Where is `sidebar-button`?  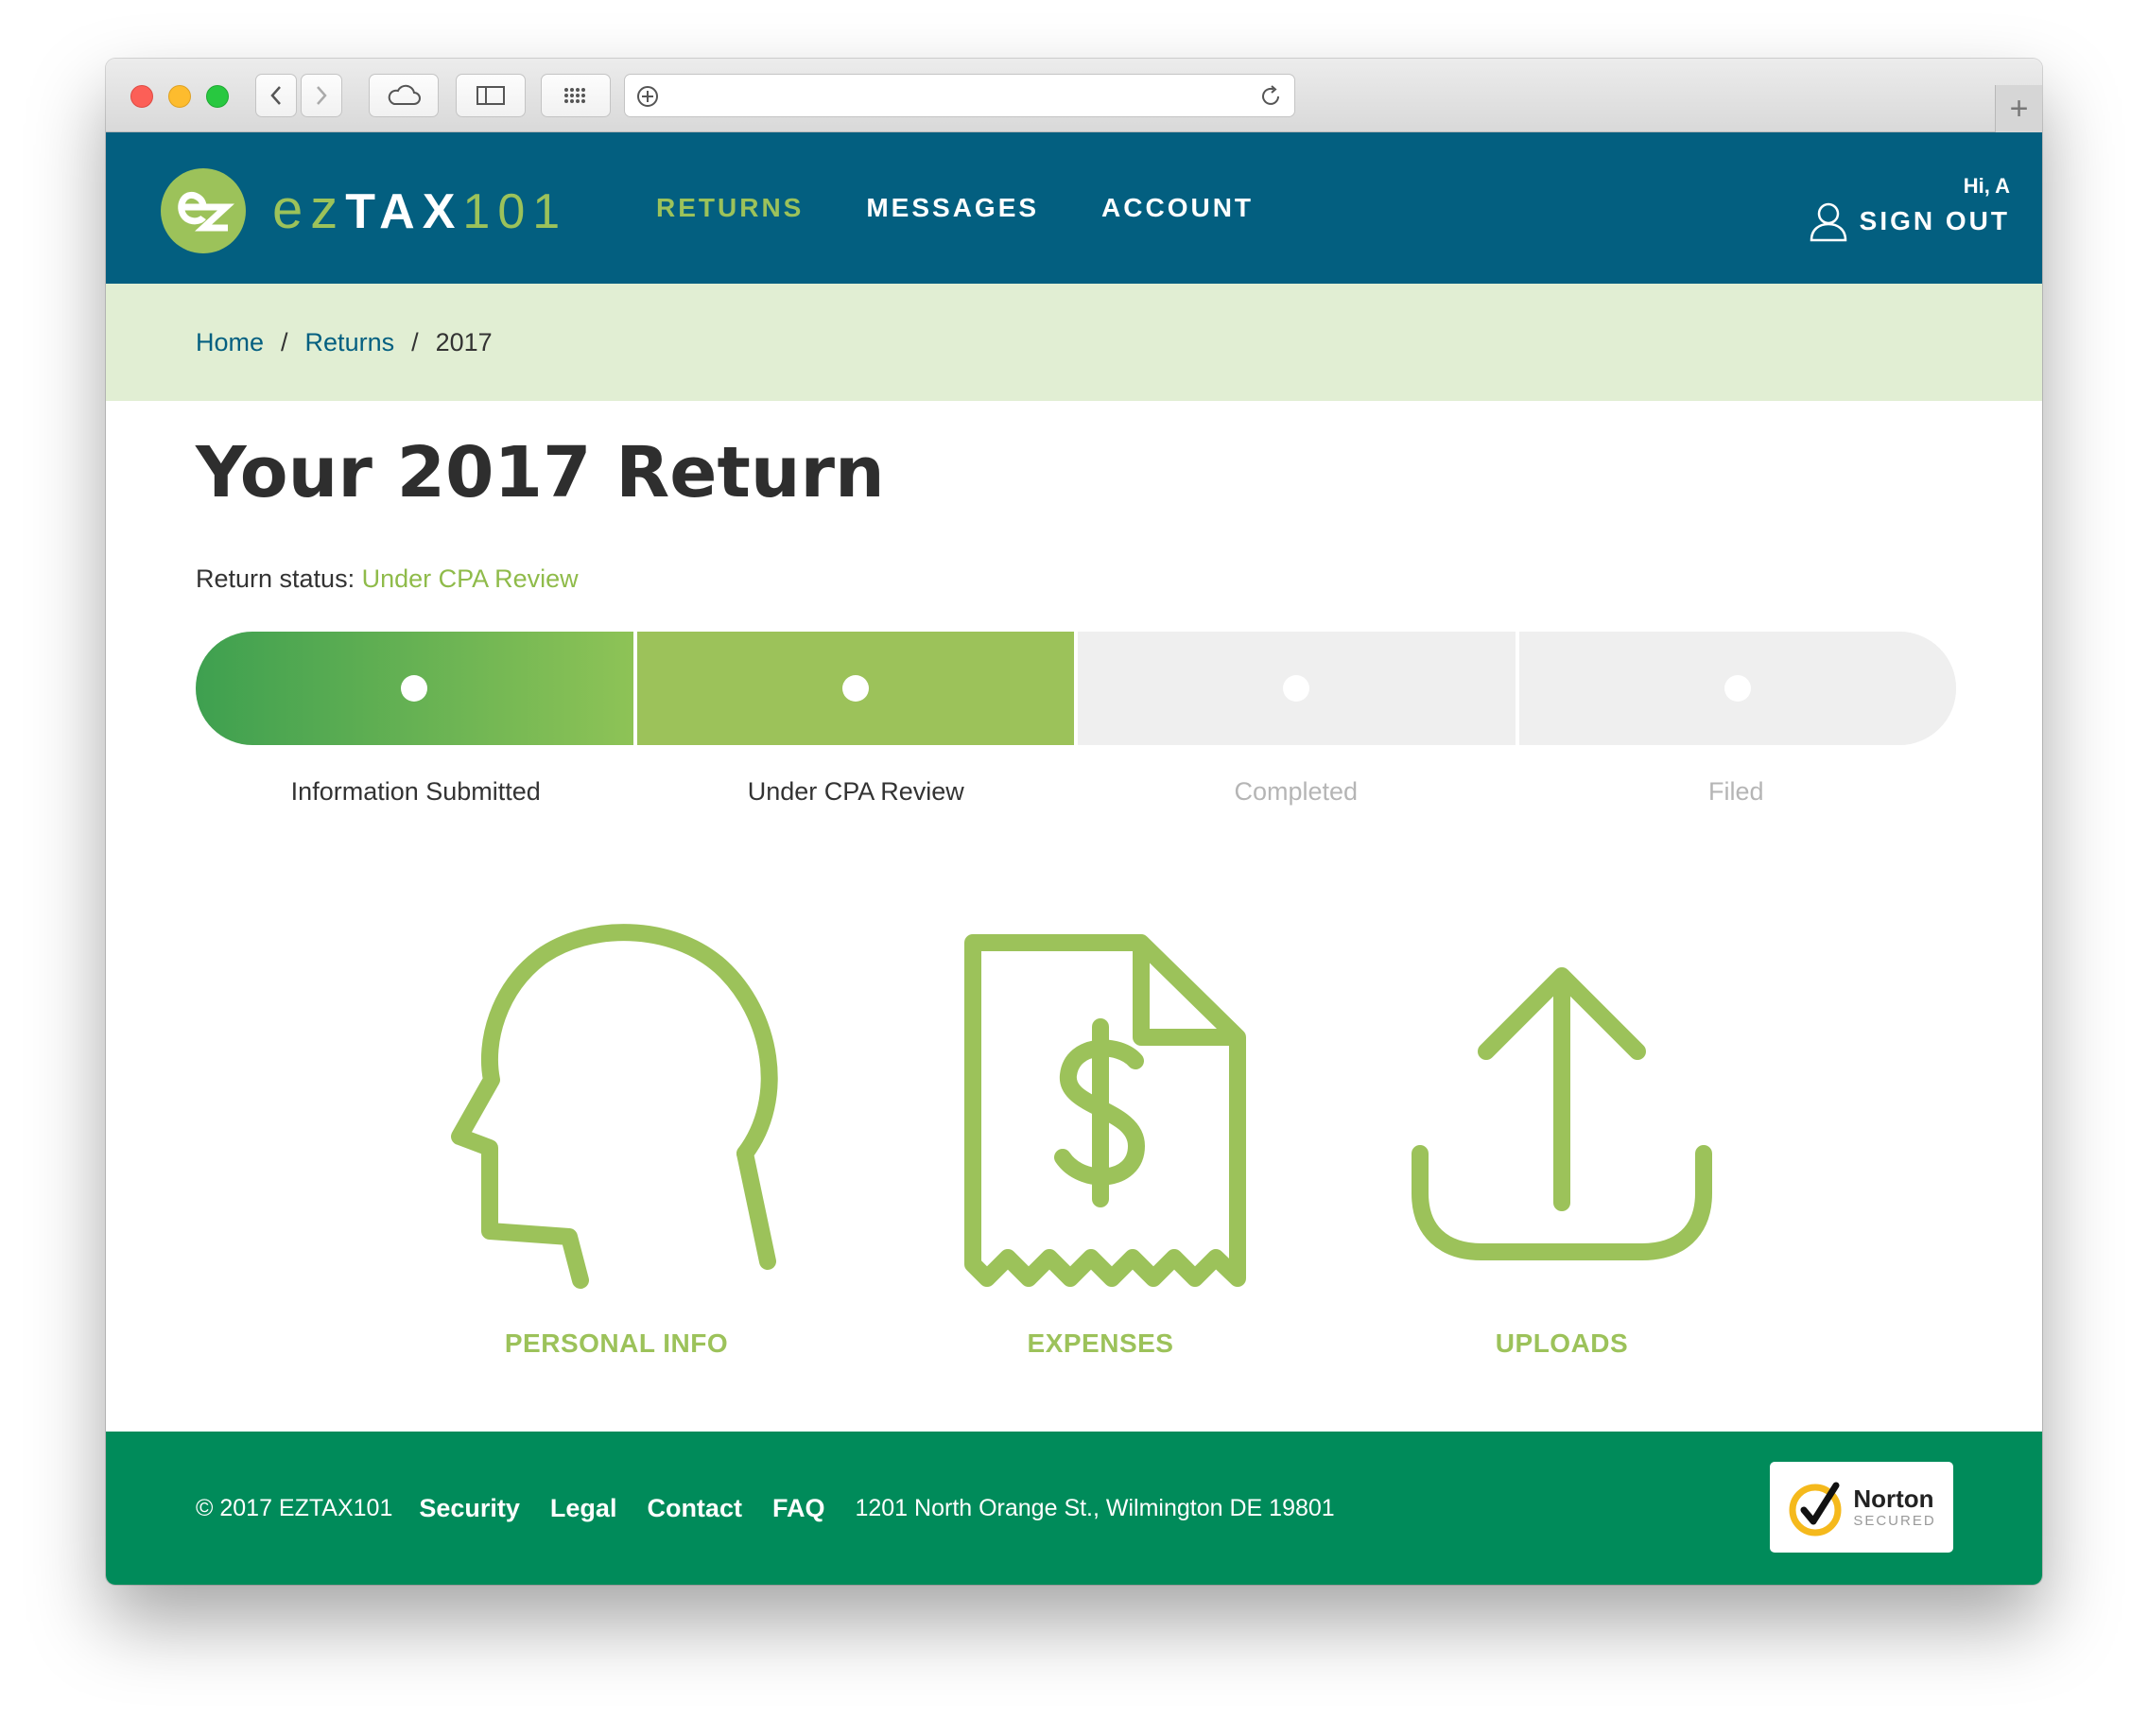
sidebar-button is located at coordinates (491, 95).